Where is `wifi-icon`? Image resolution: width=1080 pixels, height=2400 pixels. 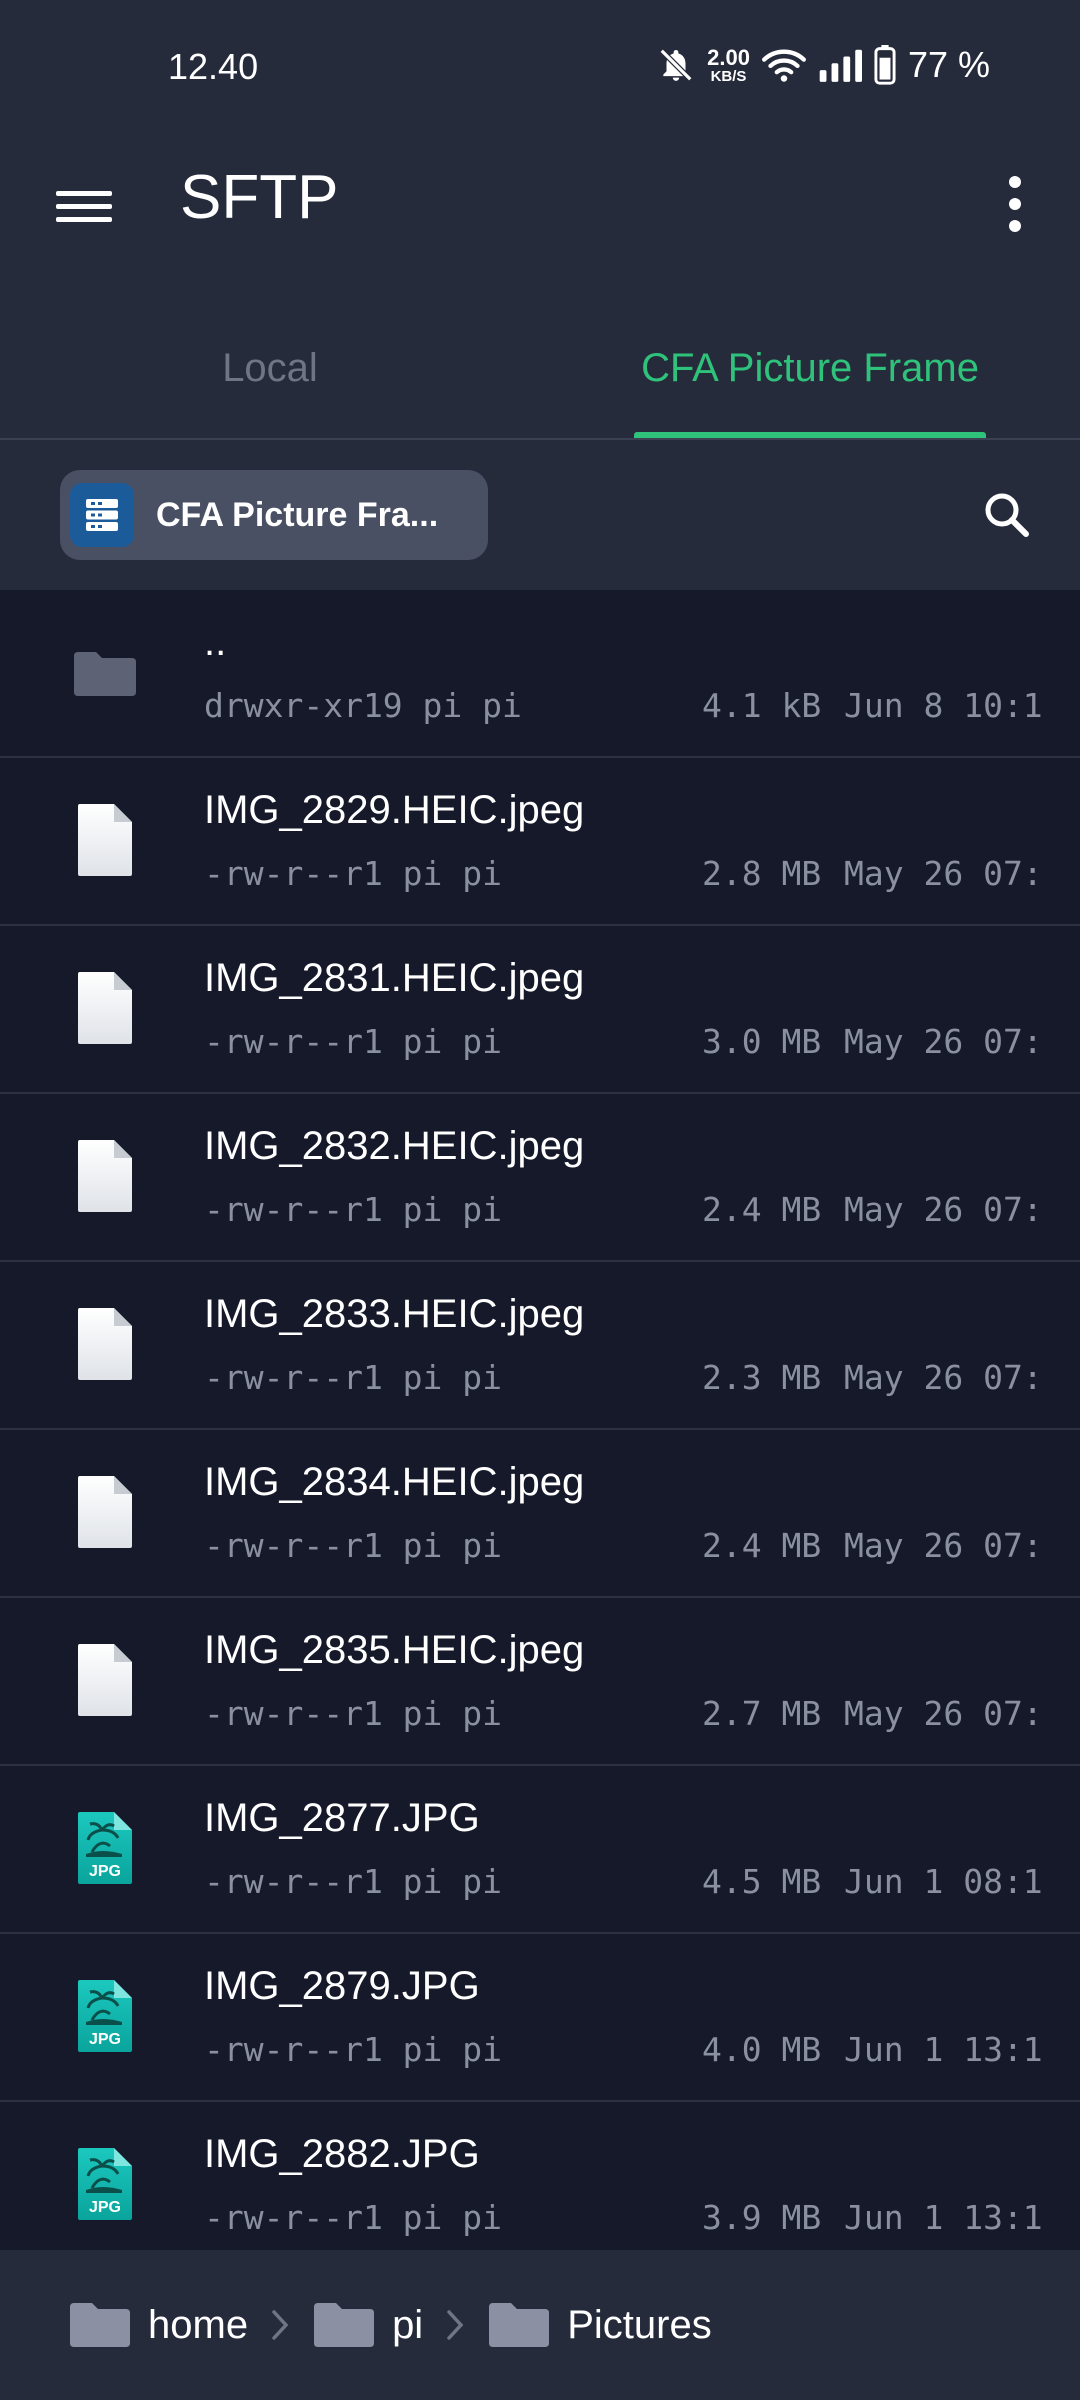
wifi-icon is located at coordinates (783, 65).